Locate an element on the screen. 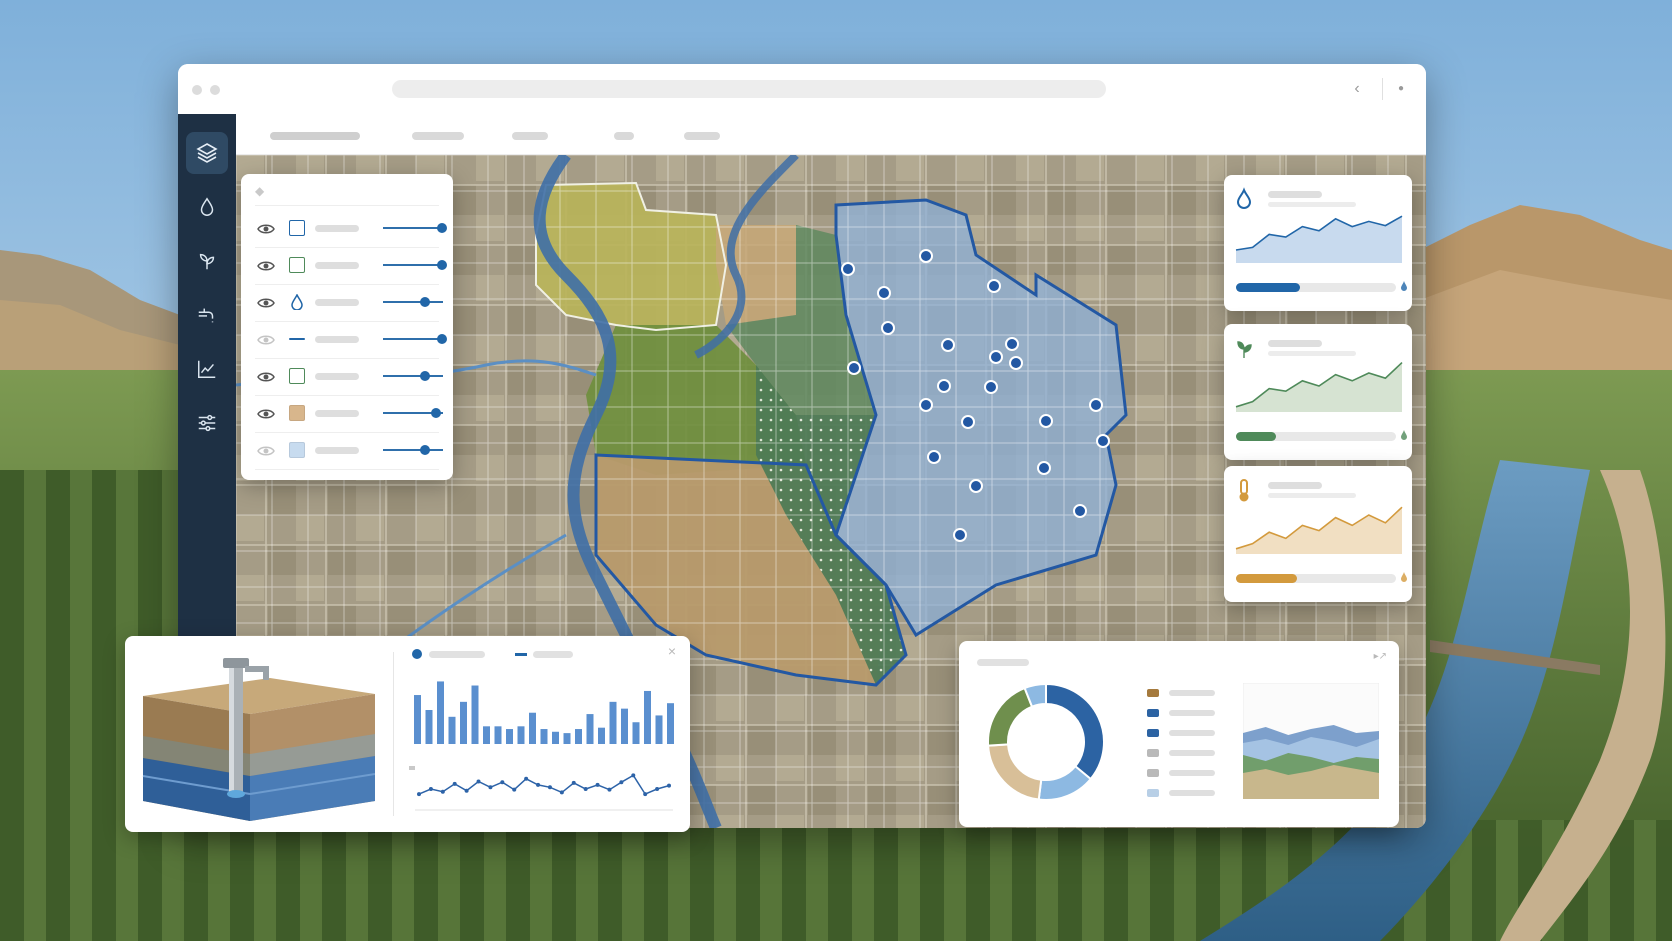 The width and height of the screenshot is (1672, 941). window-minimize-button is located at coordinates (215, 90).